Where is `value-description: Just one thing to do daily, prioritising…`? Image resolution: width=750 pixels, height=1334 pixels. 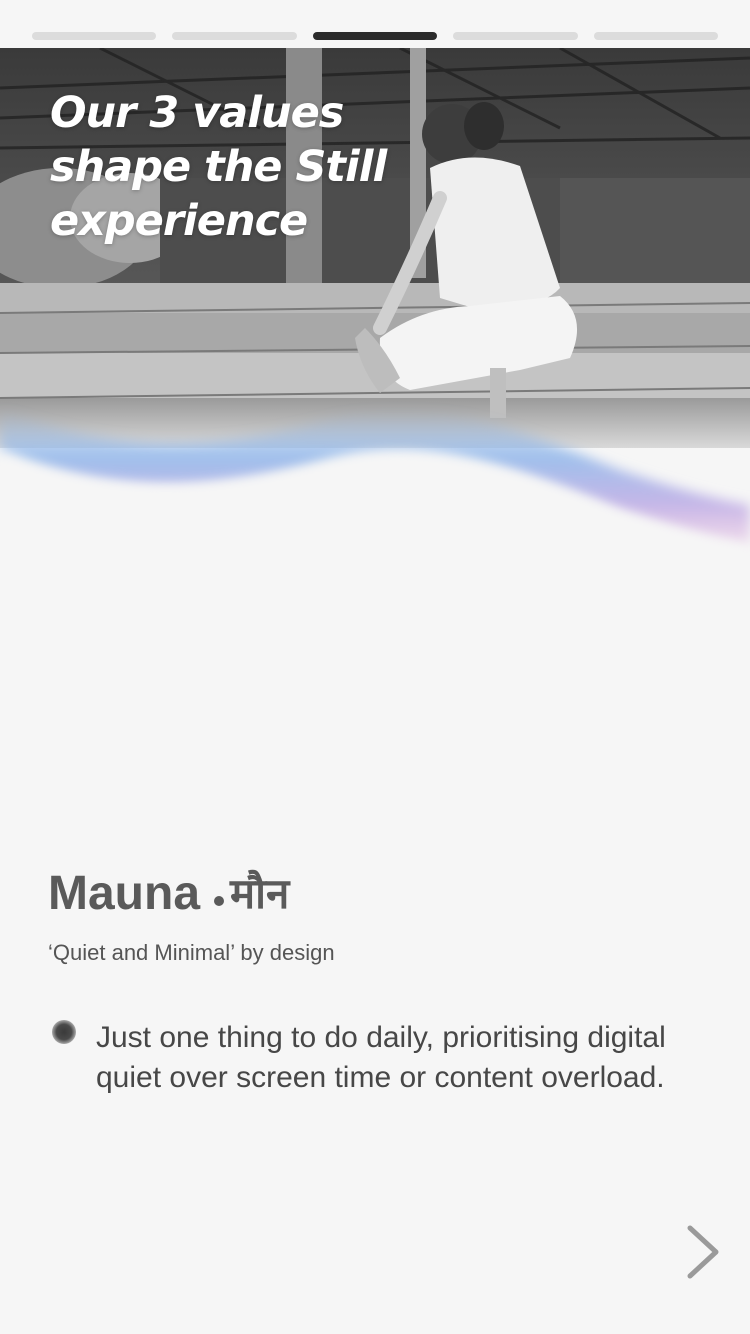
value-description: Just one thing to do daily, prioritising… is located at coordinates (381, 1057).